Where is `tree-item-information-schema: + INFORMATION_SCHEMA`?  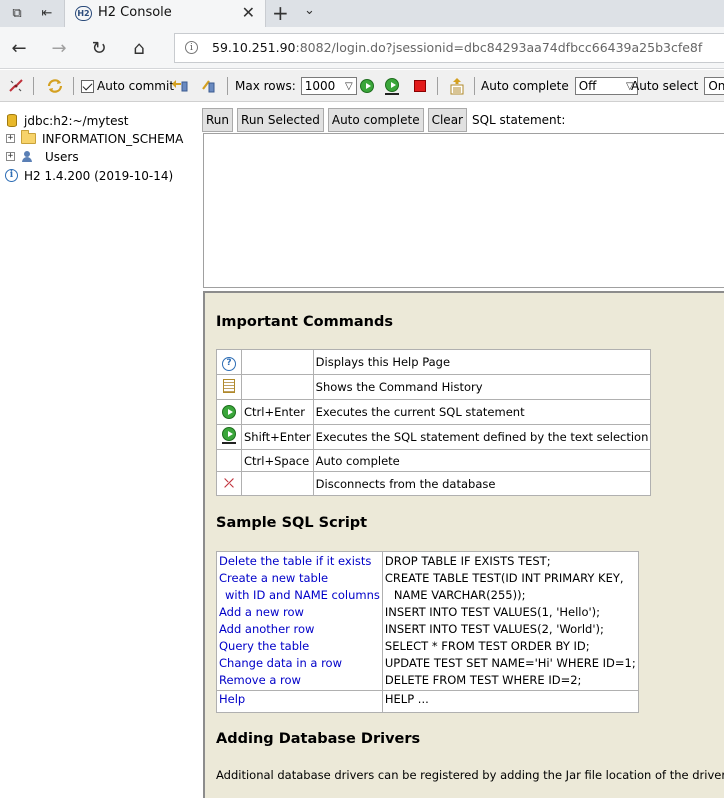 tree-item-information-schema: + INFORMATION_SCHEMA is located at coordinates (94, 138).